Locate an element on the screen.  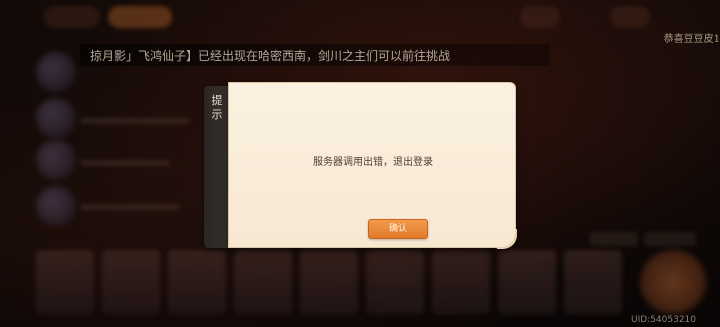
dialog-title: 提示 is located at coordinates (217, 107).